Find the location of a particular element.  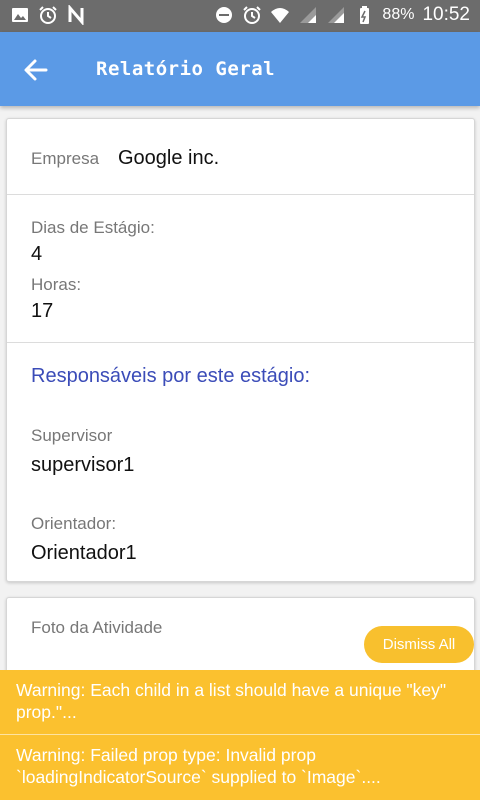

n-icon is located at coordinates (76, 15).